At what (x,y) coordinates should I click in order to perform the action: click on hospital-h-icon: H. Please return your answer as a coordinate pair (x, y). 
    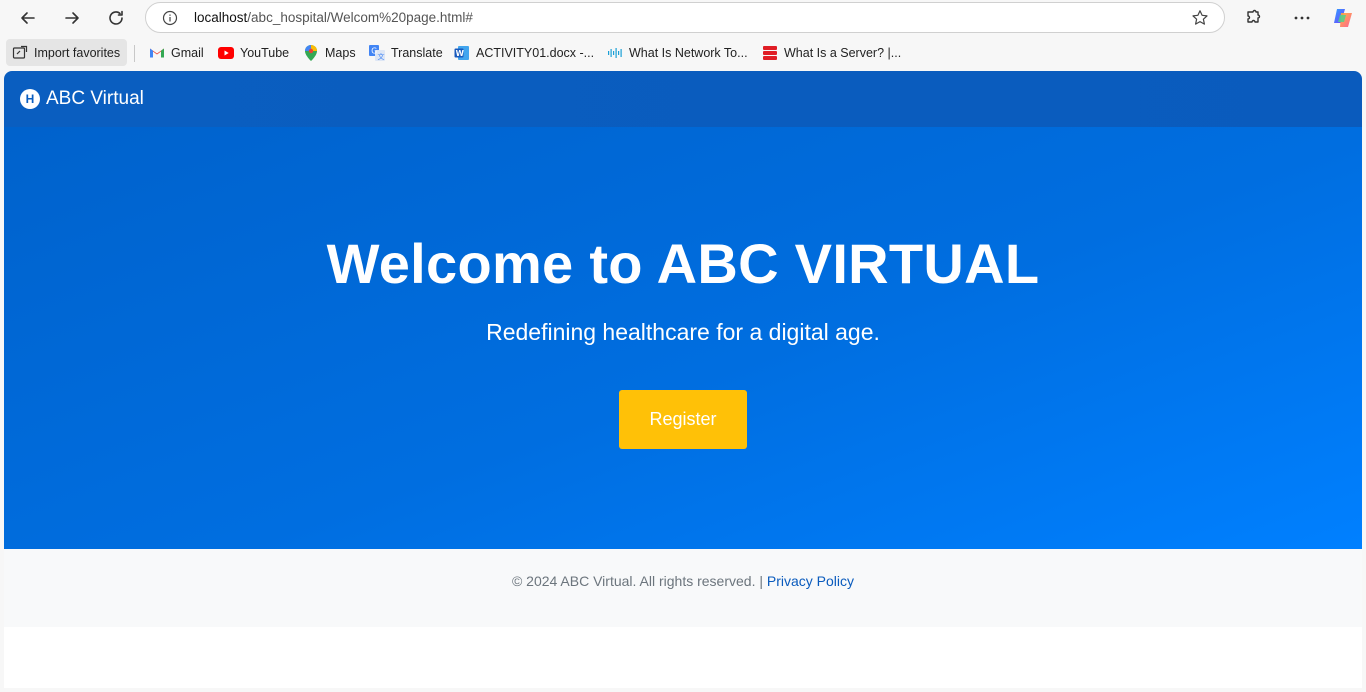
    Looking at the image, I should click on (30, 99).